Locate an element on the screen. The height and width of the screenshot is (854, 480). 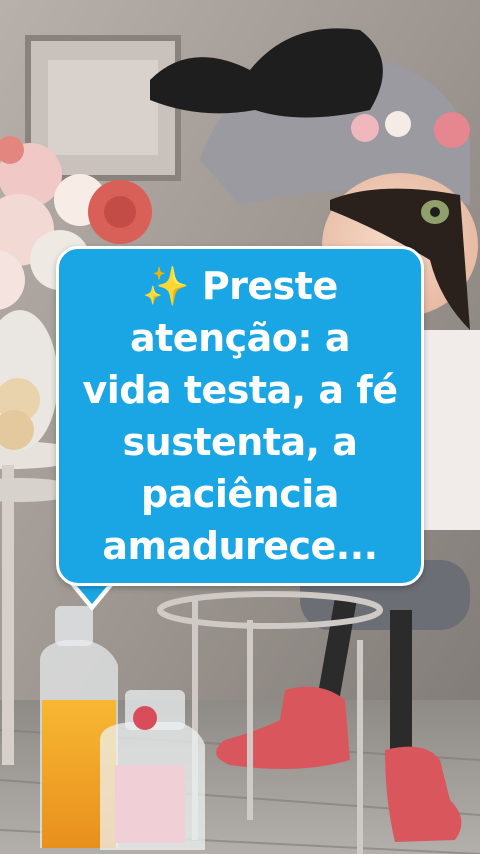
sparkles-icon: ✨ is located at coordinates (166, 286).